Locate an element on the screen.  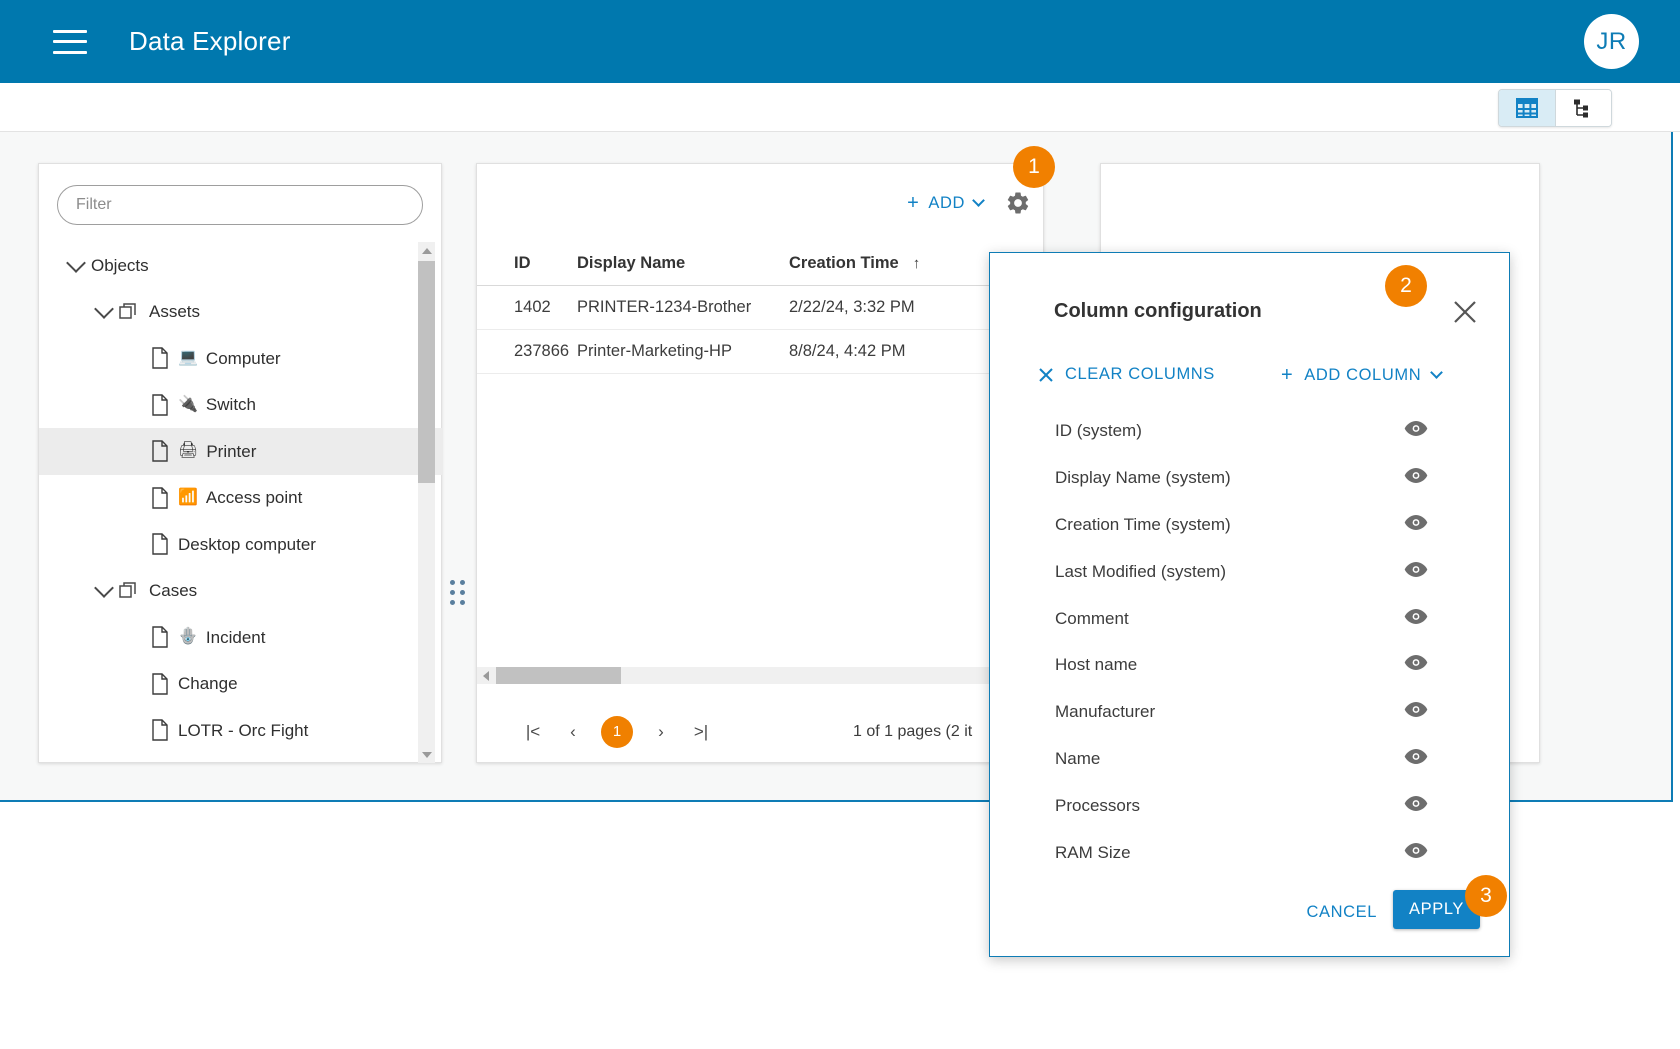
table-toolbar: + ADD is located at coordinates (969, 203).